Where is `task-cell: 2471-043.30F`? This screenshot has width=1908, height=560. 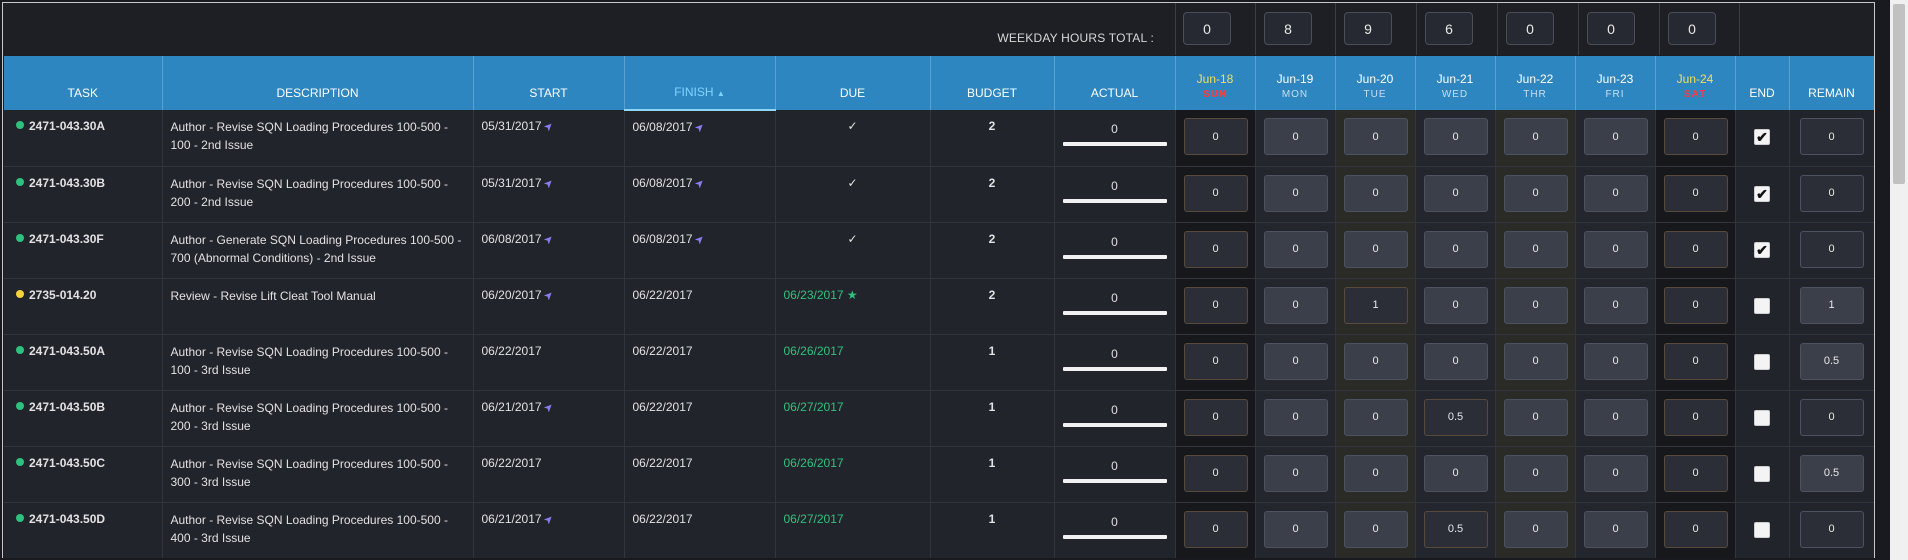 task-cell: 2471-043.30F is located at coordinates (83, 250).